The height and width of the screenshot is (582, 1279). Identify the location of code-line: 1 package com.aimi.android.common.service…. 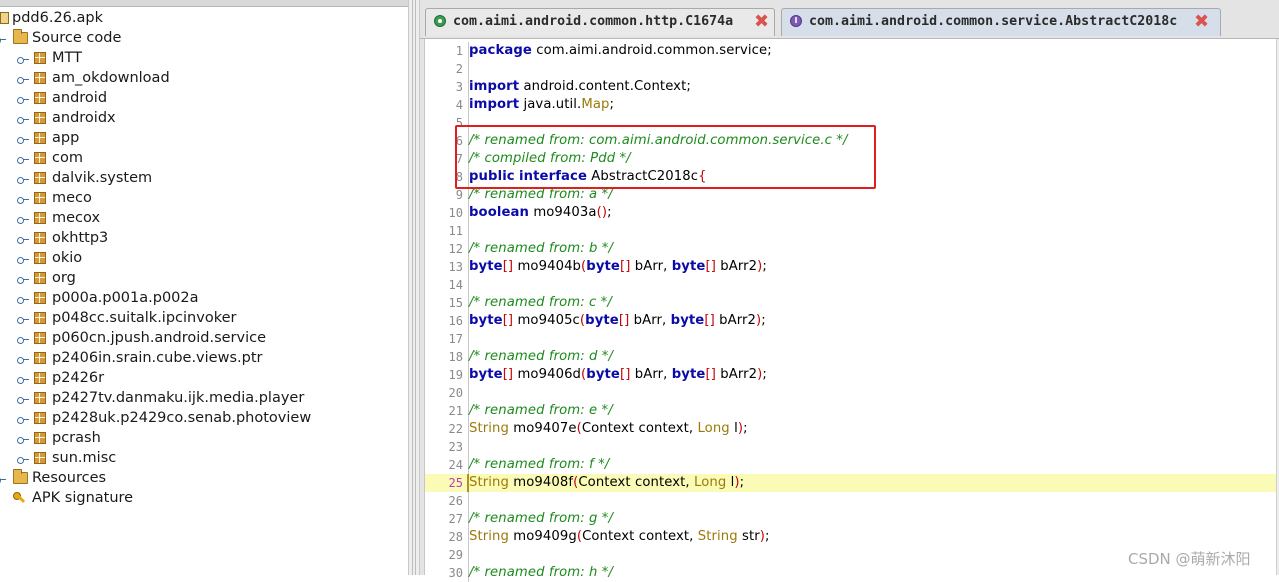
(852, 51).